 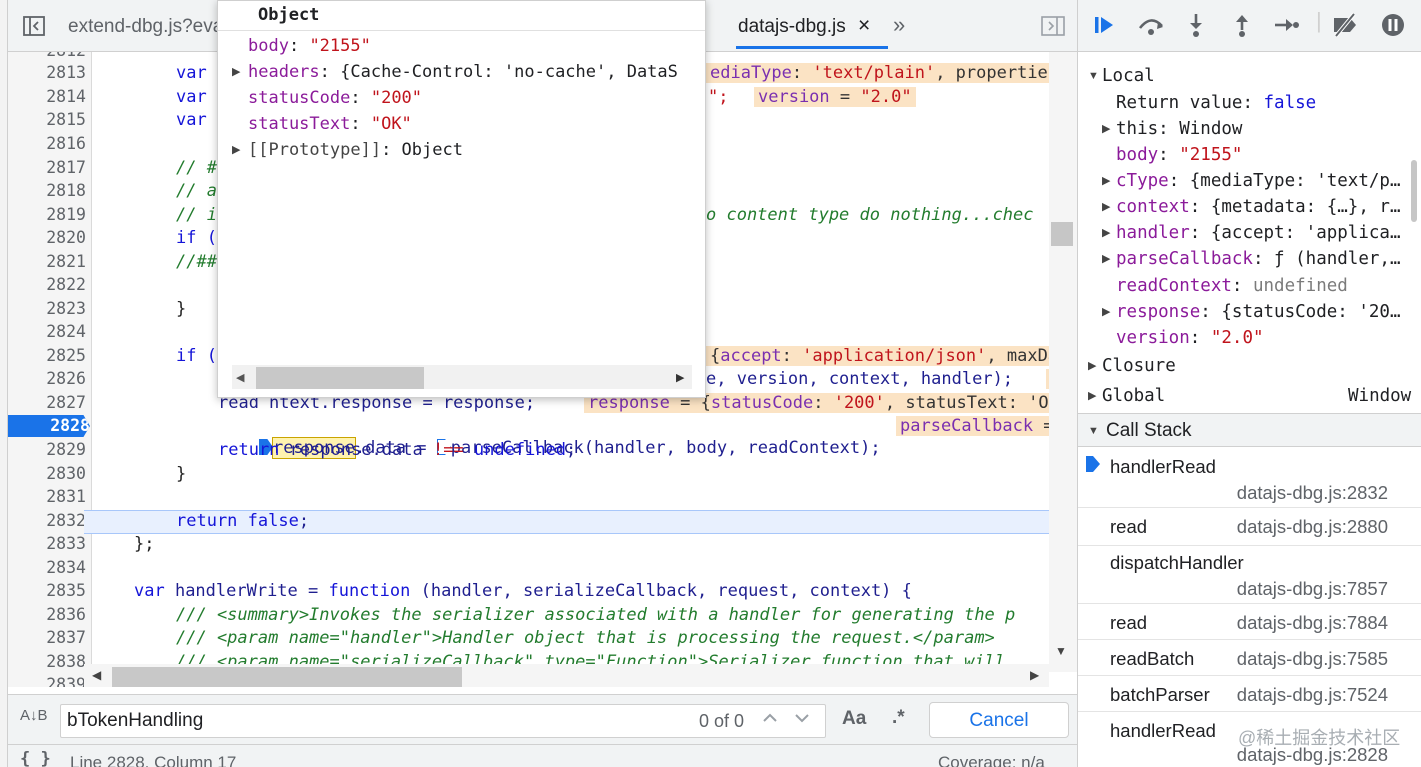 What do you see at coordinates (1128, 76) in the screenshot?
I see `scope-local-header: Local` at bounding box center [1128, 76].